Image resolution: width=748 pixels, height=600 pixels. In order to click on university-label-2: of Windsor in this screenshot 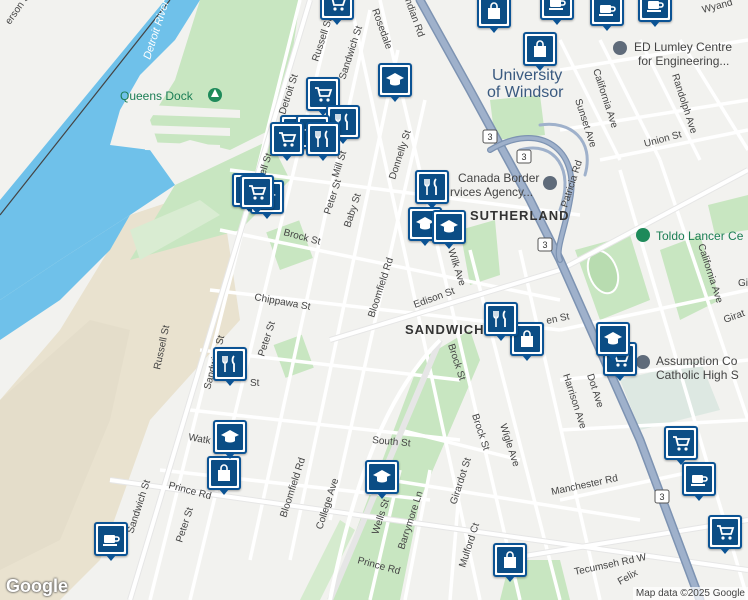, I will do `click(525, 92)`.